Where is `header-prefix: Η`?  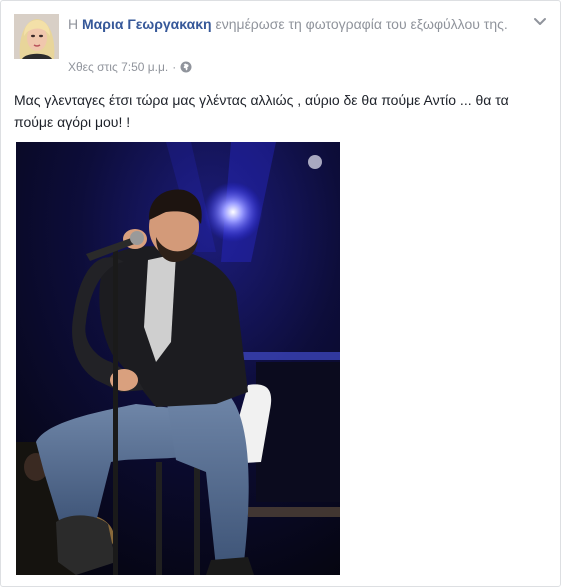 header-prefix: Η is located at coordinates (73, 24).